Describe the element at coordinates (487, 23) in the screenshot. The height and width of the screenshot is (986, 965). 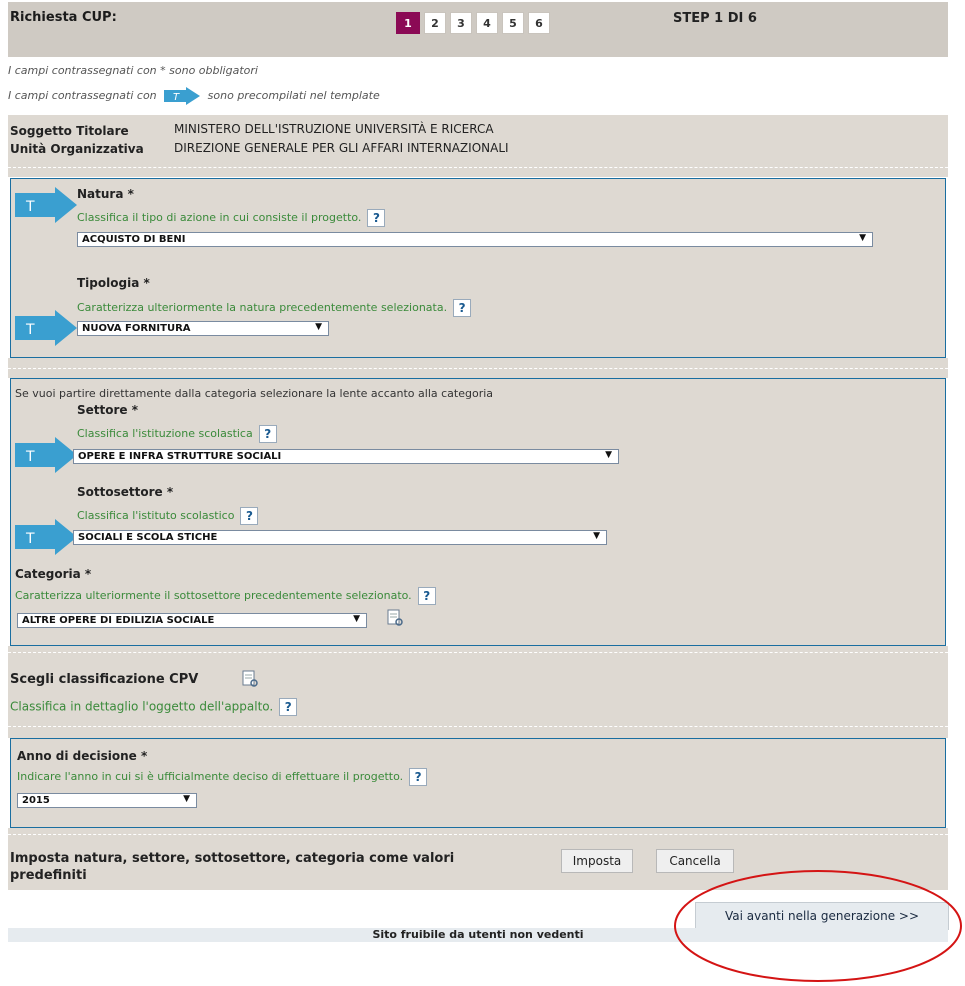
I see `step-4-button: 4` at that location.